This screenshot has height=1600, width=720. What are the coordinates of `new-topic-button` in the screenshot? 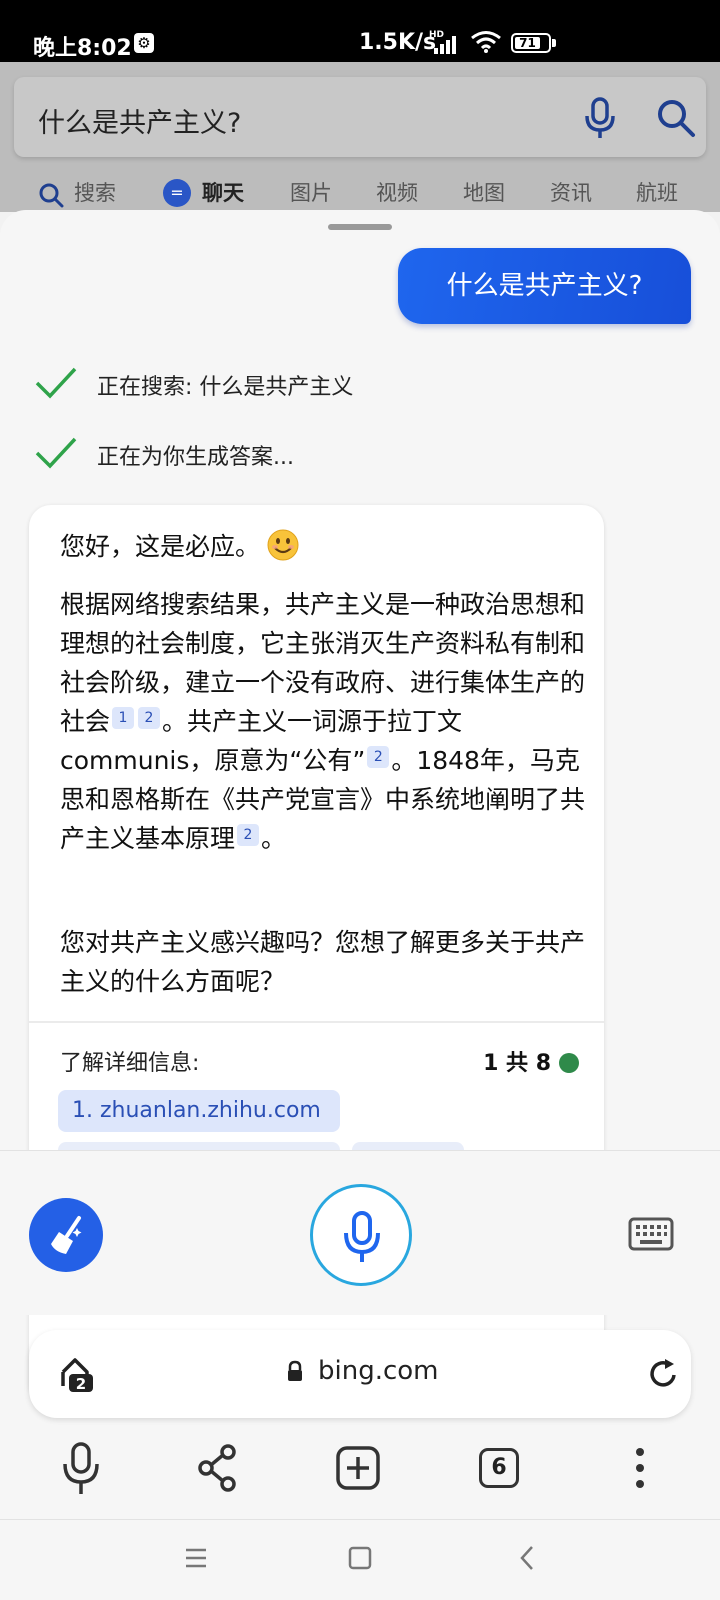 It's located at (66, 1235).